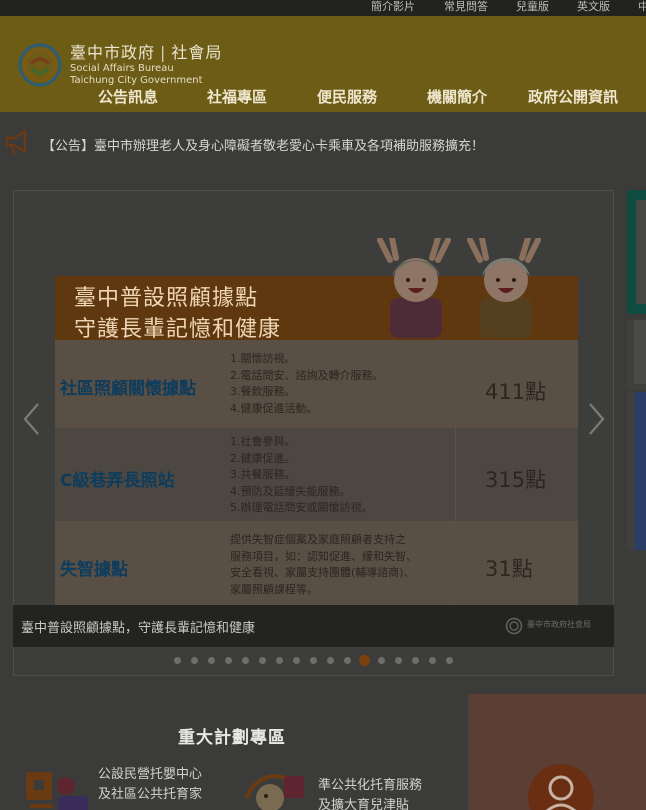 The width and height of the screenshot is (646, 810). Describe the element at coordinates (593, 7) in the screenshot. I see `link-english-version: 英文版` at that location.